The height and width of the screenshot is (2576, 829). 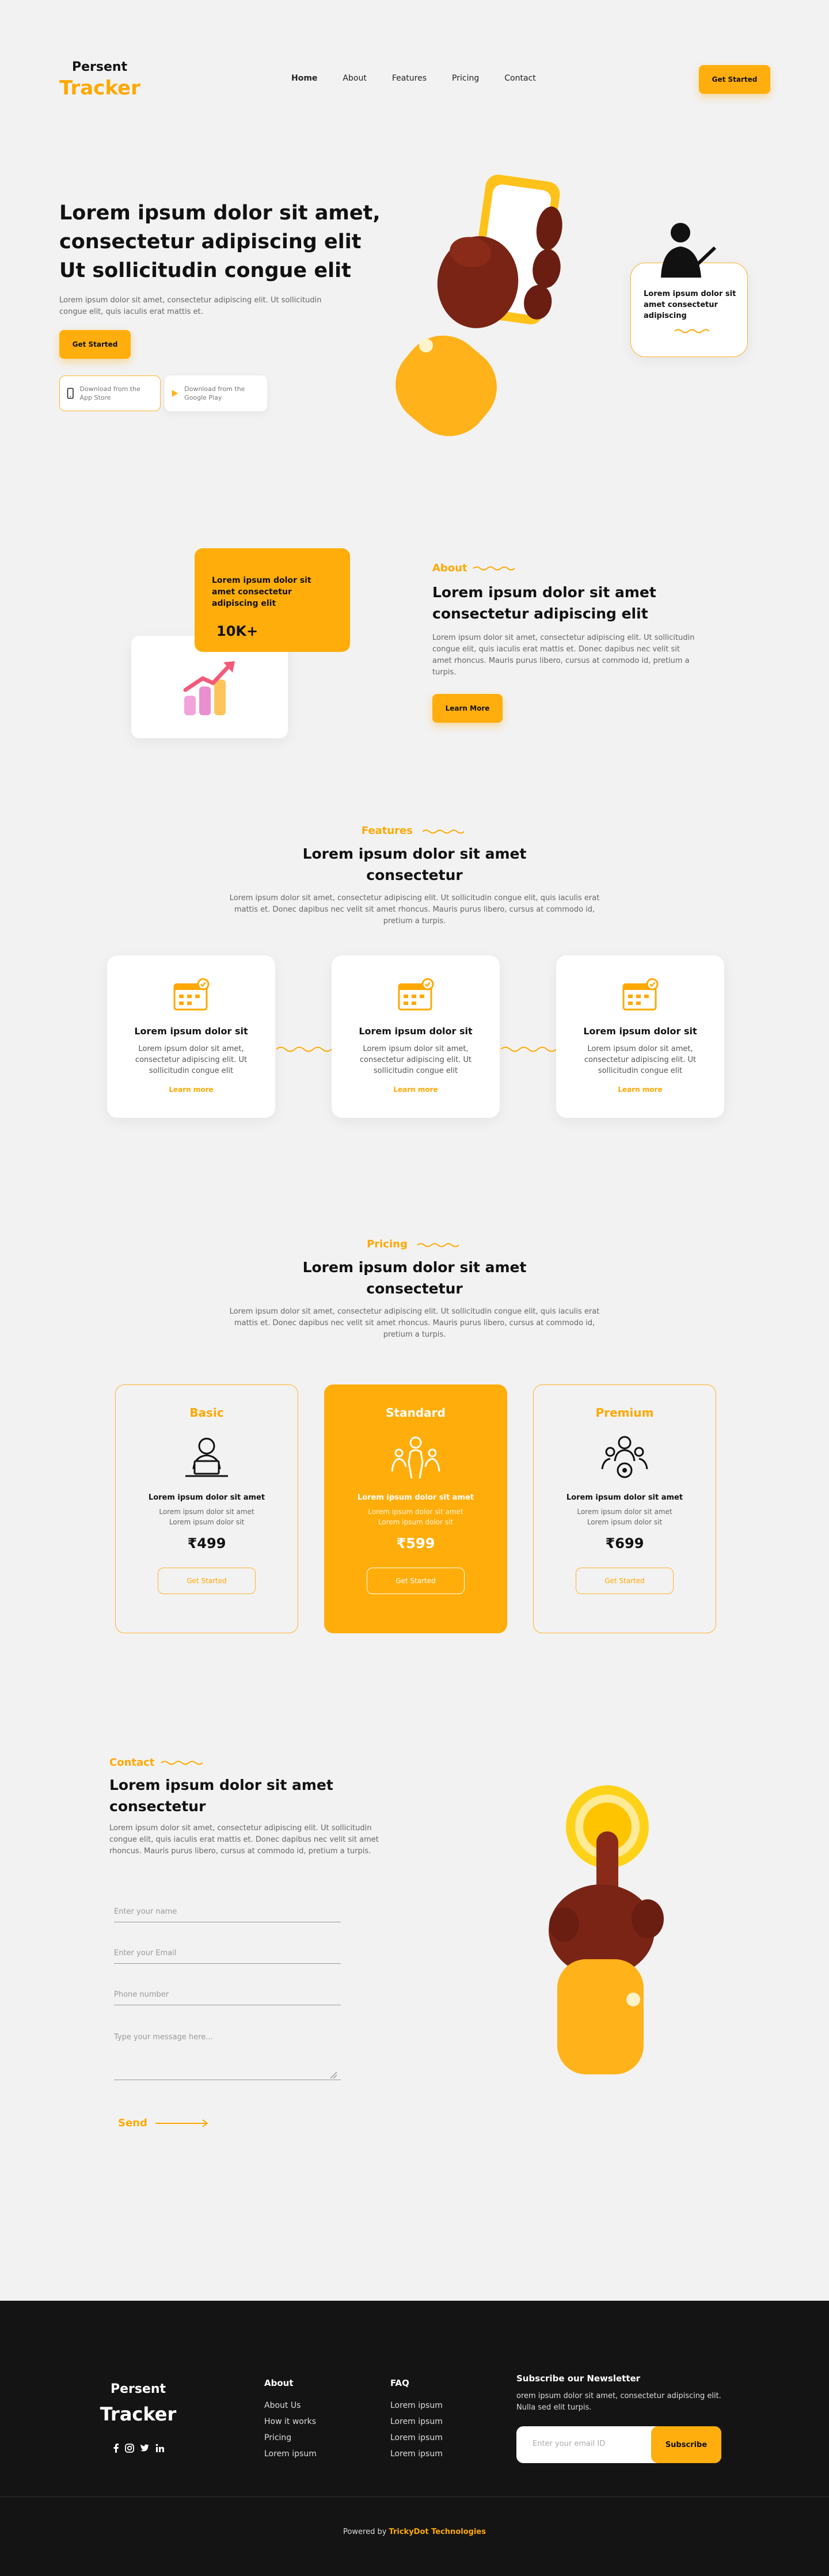 I want to click on stat-value: 10K+, so click(x=237, y=631).